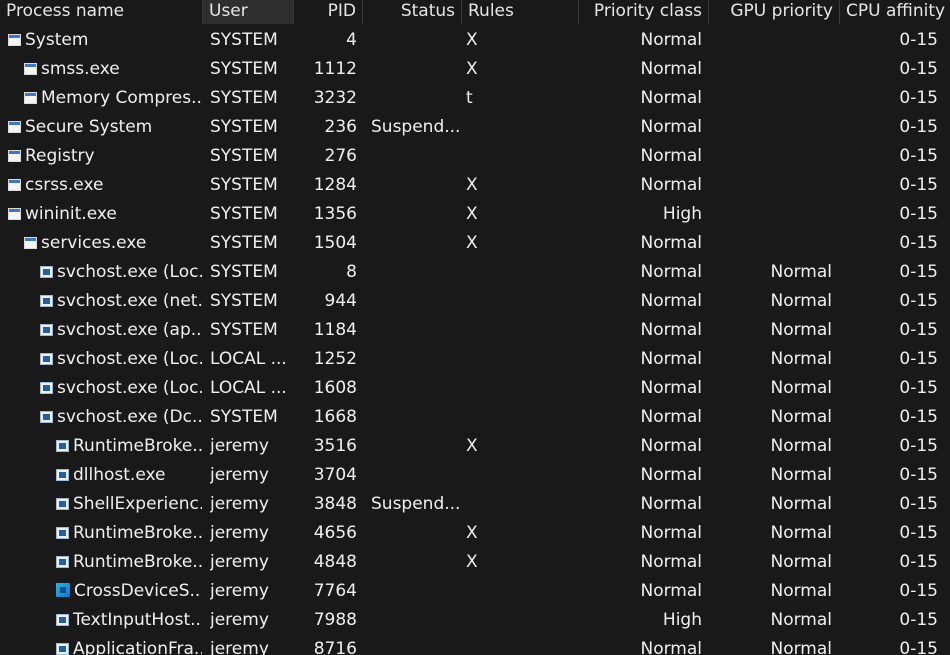 The width and height of the screenshot is (950, 655). Describe the element at coordinates (412, 12) in the screenshot. I see `column-header-status: Status` at that location.